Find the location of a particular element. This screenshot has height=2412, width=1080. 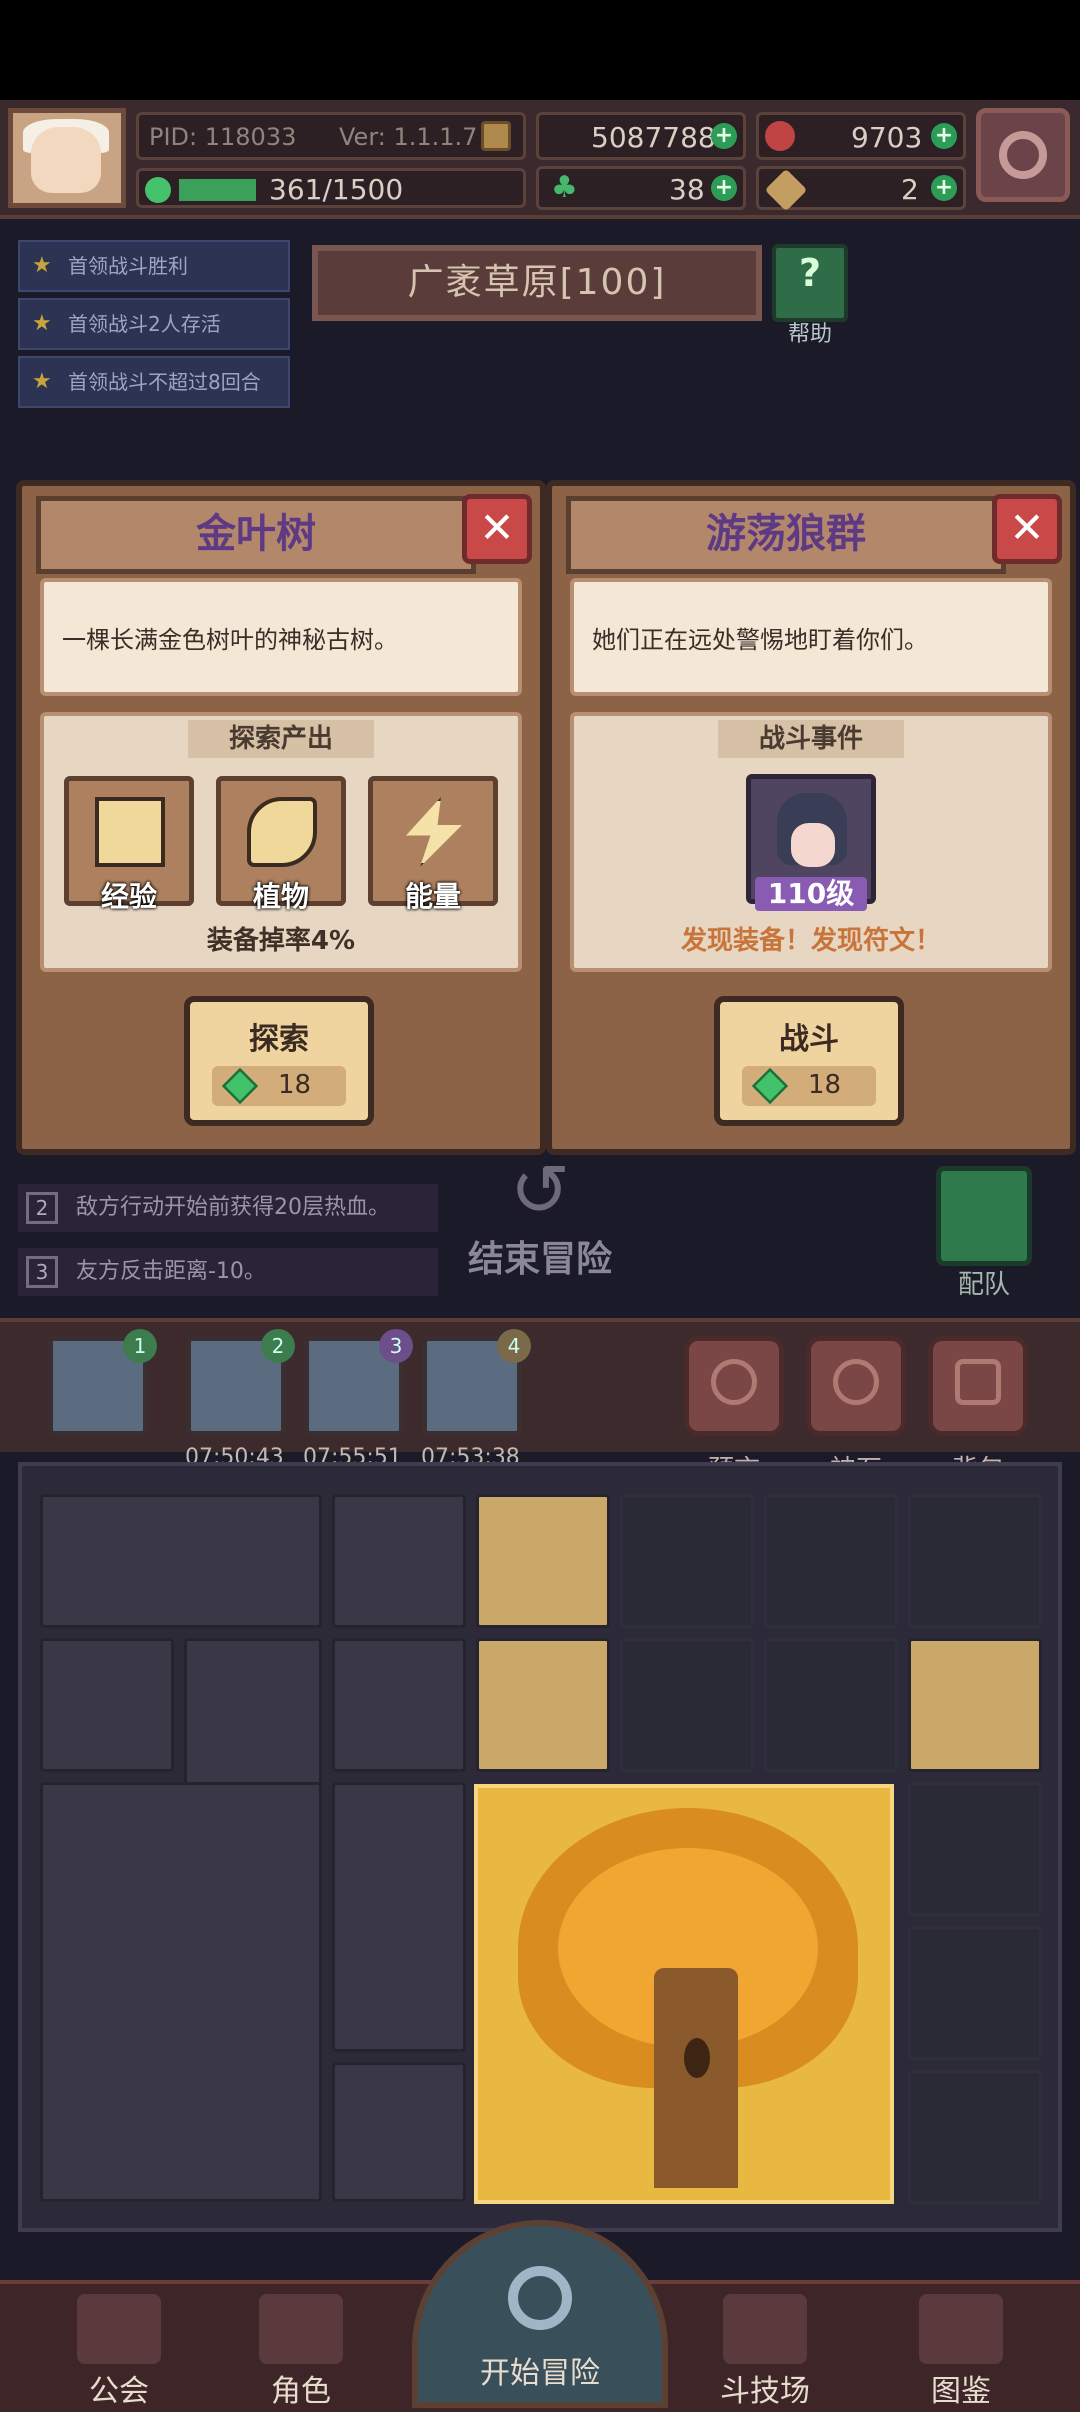

explore-label: 探索 is located at coordinates (279, 1039).